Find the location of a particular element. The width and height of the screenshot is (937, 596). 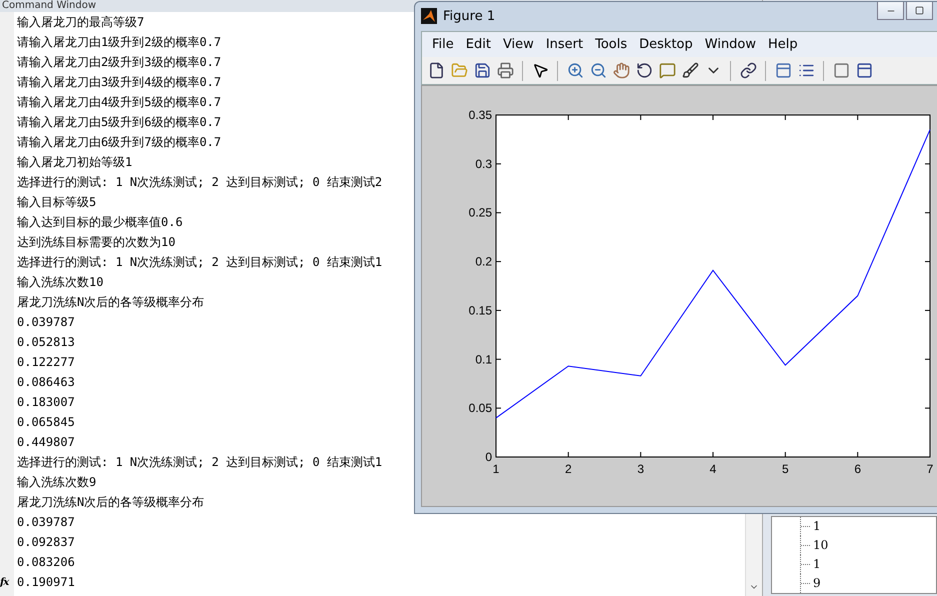

console-line: 请输入屠龙刀由3级升到4级的概率0.7 is located at coordinates (119, 82).